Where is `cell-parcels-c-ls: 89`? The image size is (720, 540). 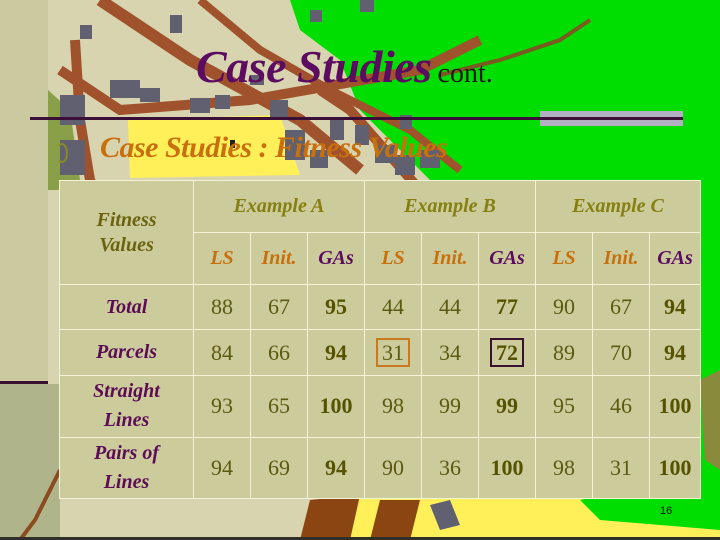 cell-parcels-c-ls: 89 is located at coordinates (564, 352).